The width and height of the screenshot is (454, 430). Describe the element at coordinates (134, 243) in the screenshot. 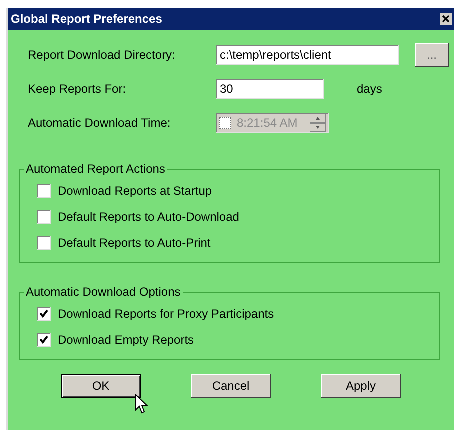

I see `checkbox-label: Default Reports to Auto-Print` at that location.